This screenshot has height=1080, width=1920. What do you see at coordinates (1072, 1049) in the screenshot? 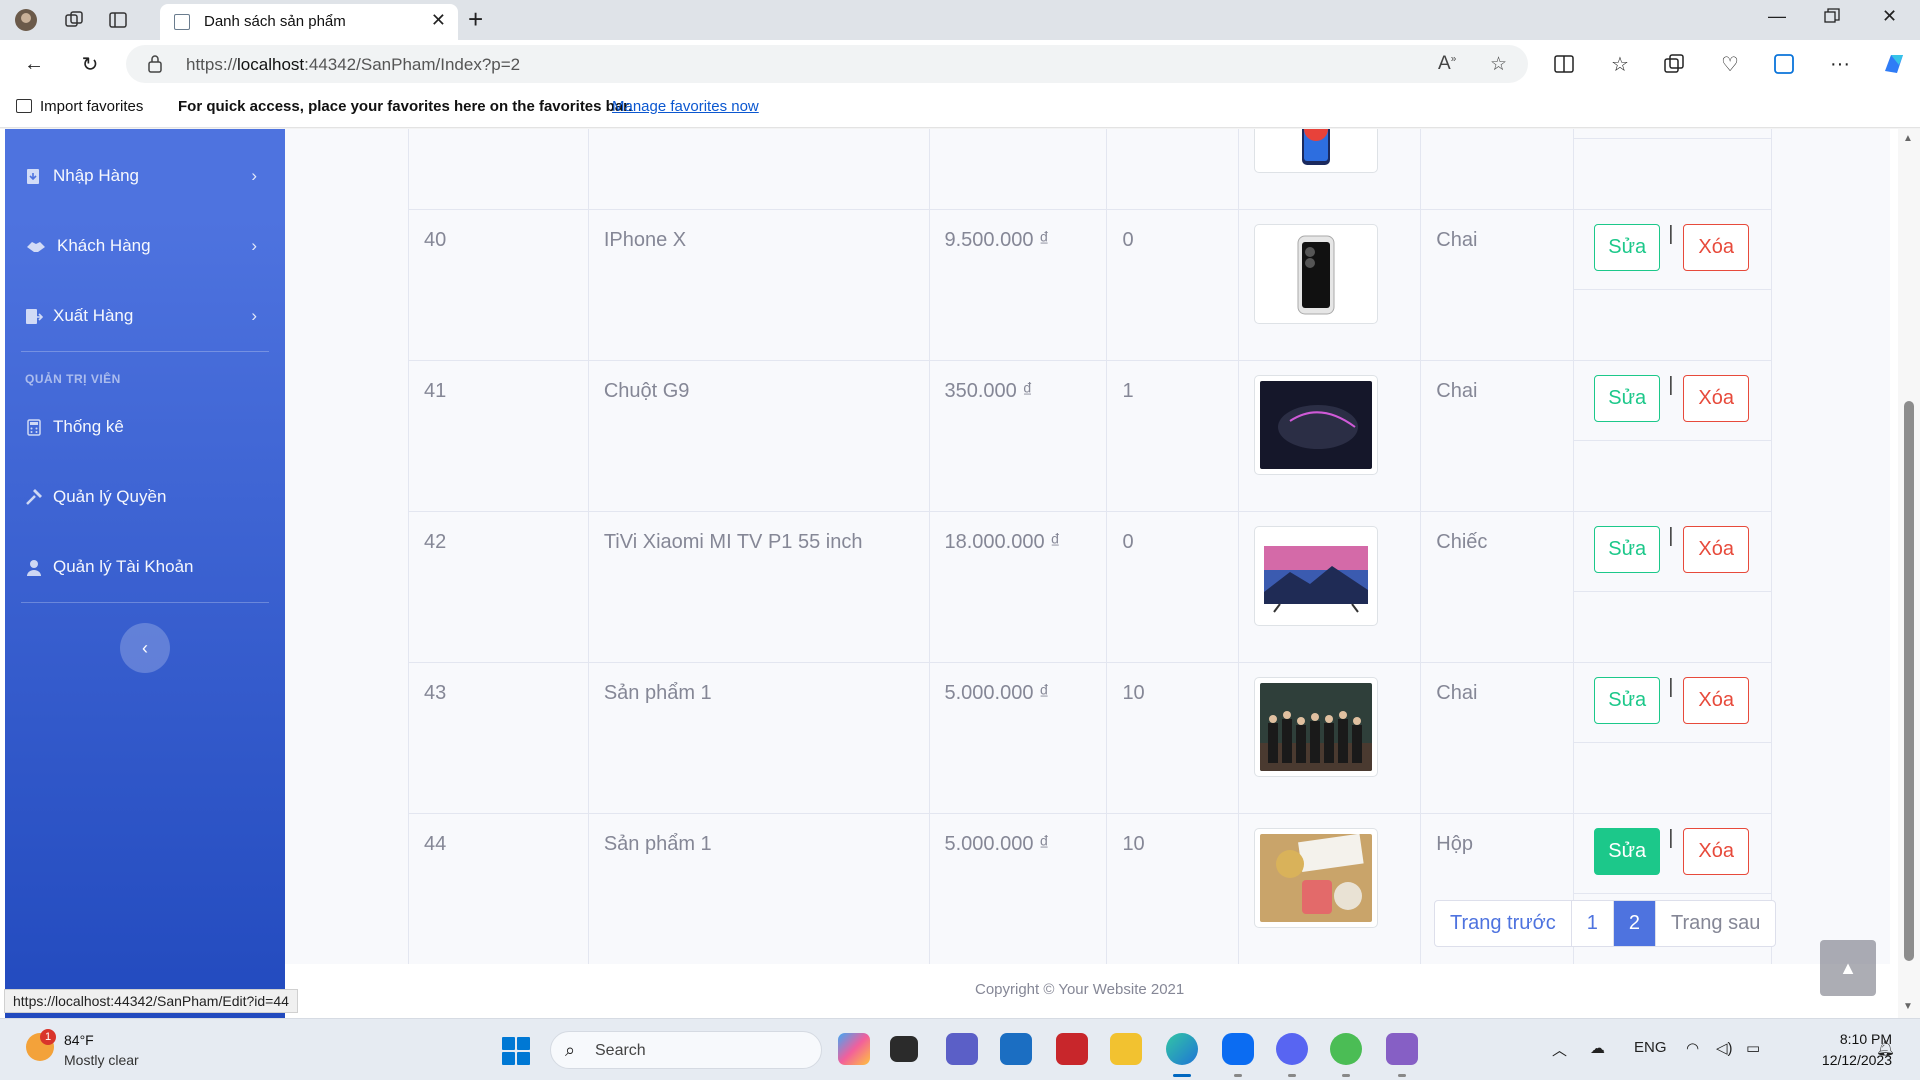
I see `office-app-icon` at bounding box center [1072, 1049].